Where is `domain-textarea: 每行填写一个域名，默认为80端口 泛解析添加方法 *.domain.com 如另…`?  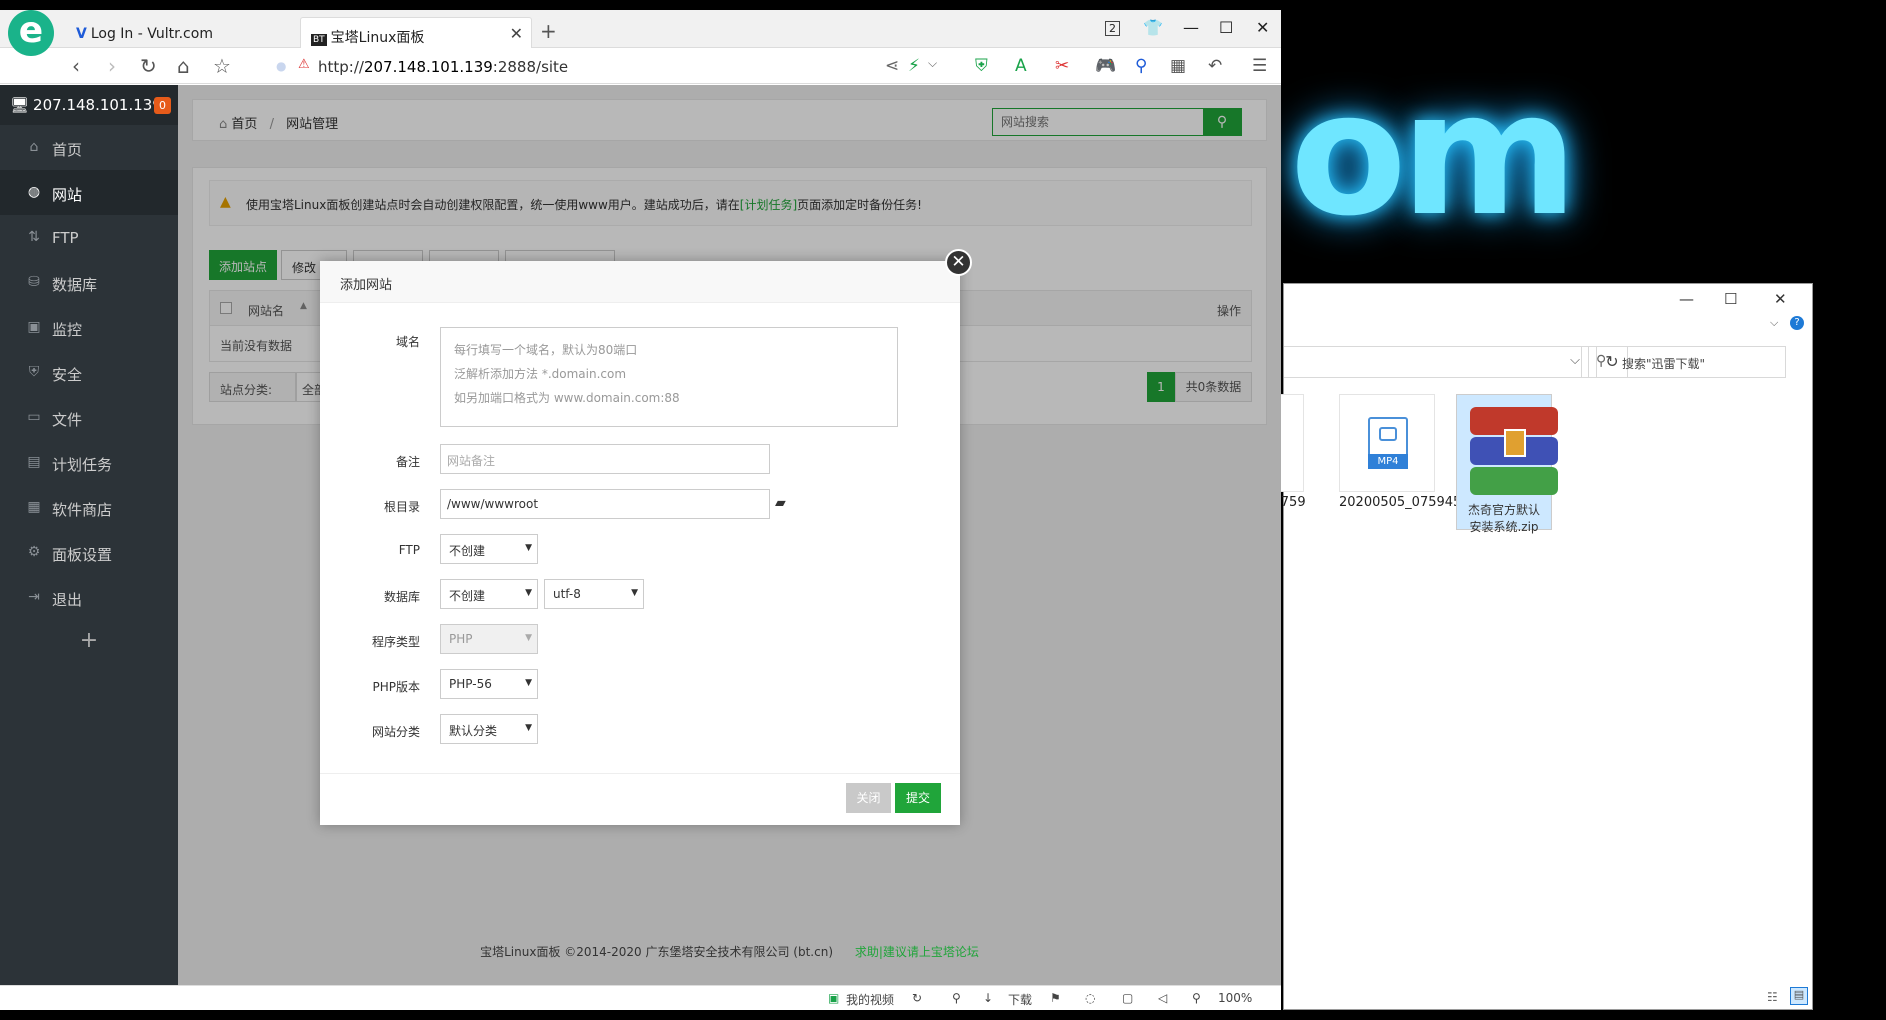
domain-textarea: 每行填写一个域名，默认为80端口 泛解析添加方法 *.domain.com 如另… is located at coordinates (669, 377).